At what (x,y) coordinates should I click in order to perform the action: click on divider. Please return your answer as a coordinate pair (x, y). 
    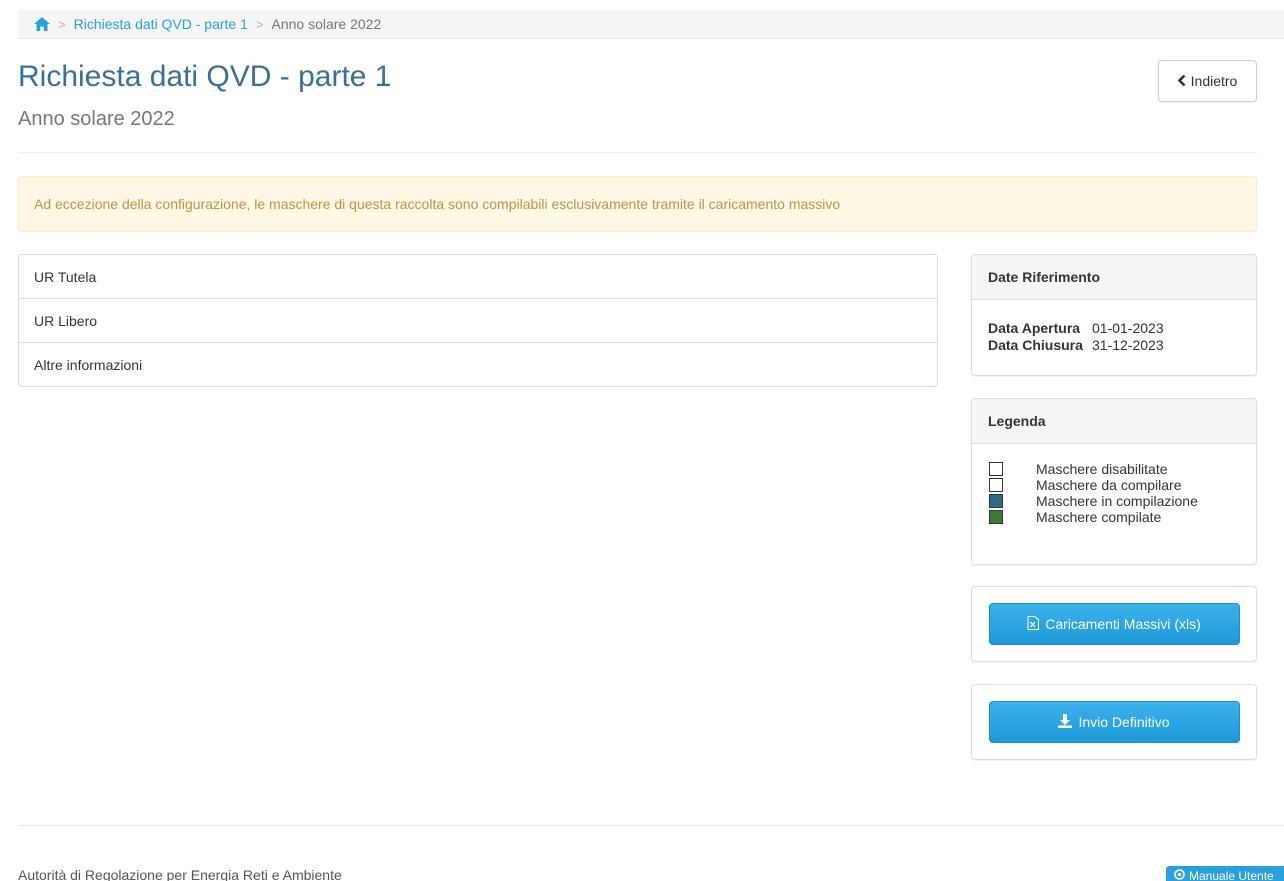
    Looking at the image, I should click on (637, 152).